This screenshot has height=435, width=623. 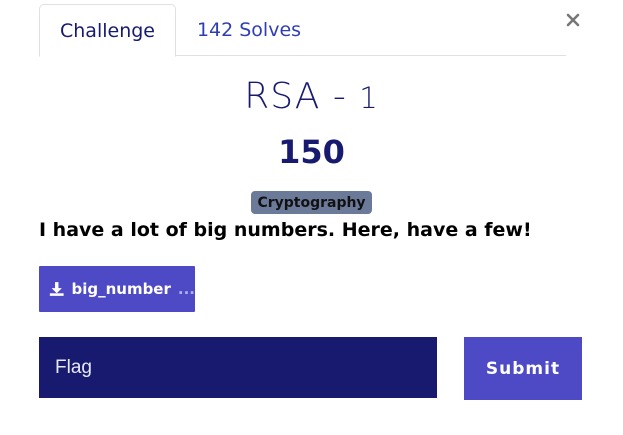 I want to click on close-button, so click(x=573, y=20).